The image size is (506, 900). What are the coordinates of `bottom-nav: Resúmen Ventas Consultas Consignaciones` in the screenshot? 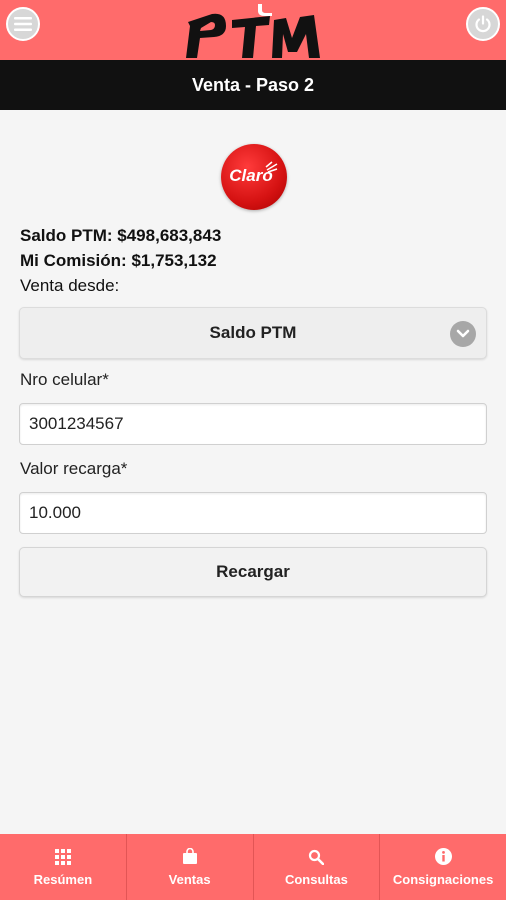 It's located at (253, 867).